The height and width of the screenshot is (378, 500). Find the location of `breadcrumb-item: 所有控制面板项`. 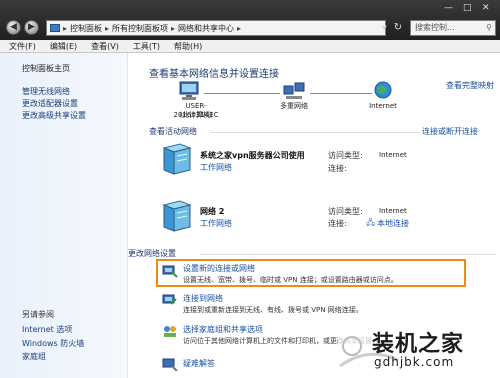

breadcrumb-item: 所有控制面板项 is located at coordinates (140, 28).